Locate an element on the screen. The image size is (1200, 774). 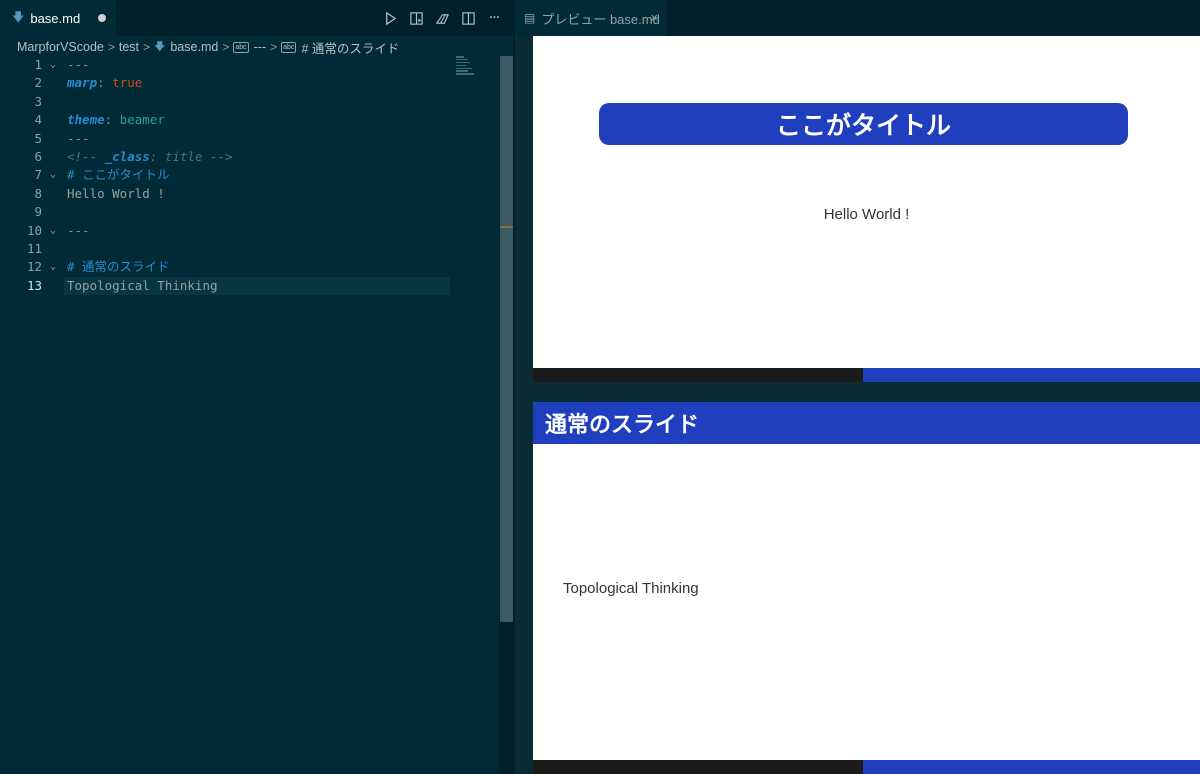
run-icon is located at coordinates (390, 18).